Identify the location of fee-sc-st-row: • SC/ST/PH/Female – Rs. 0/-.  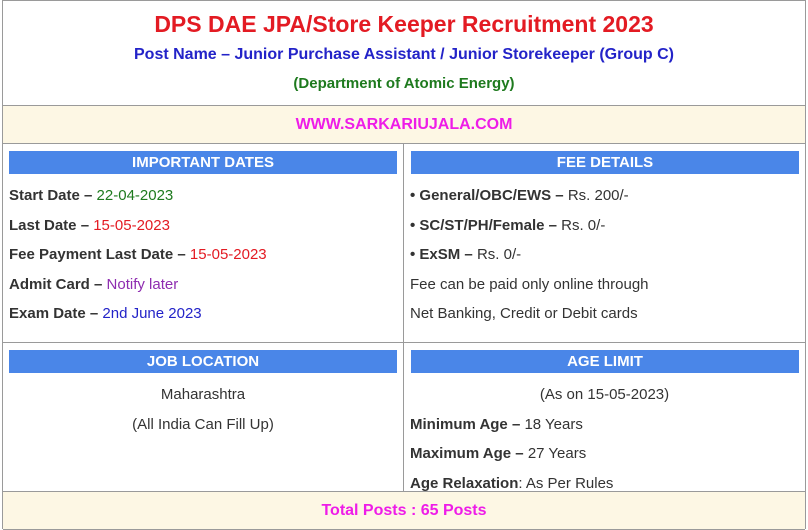
(604, 226).